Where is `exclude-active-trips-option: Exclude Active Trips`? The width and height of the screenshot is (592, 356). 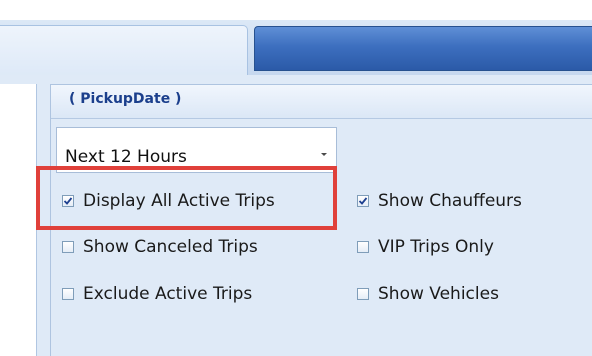 exclude-active-trips-option: Exclude Active Trips is located at coordinates (157, 294).